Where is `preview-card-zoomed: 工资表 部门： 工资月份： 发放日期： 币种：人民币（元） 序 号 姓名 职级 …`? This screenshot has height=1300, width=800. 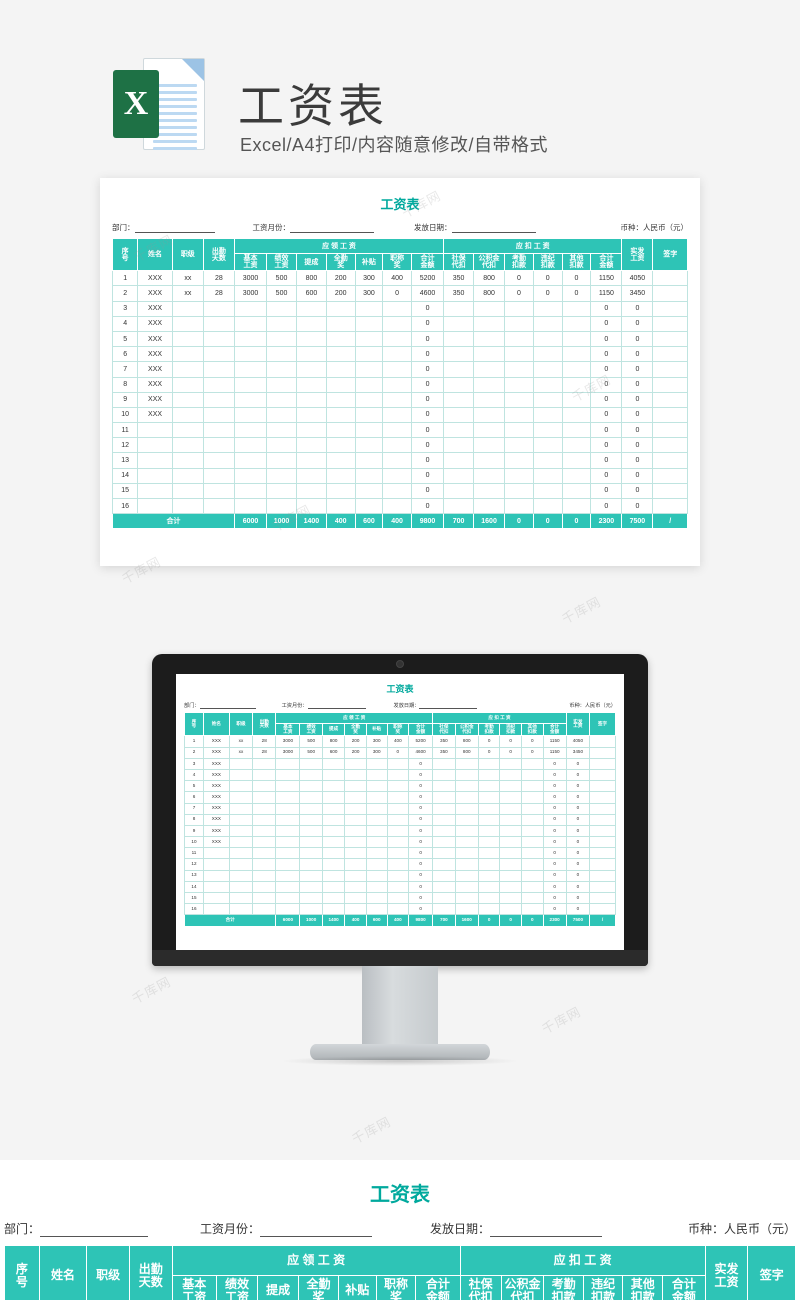 preview-card-zoomed: 工资表 部门： 工资月份： 发放日期： 币种：人民币（元） 序 号 姓名 职级 … is located at coordinates (400, 1230).